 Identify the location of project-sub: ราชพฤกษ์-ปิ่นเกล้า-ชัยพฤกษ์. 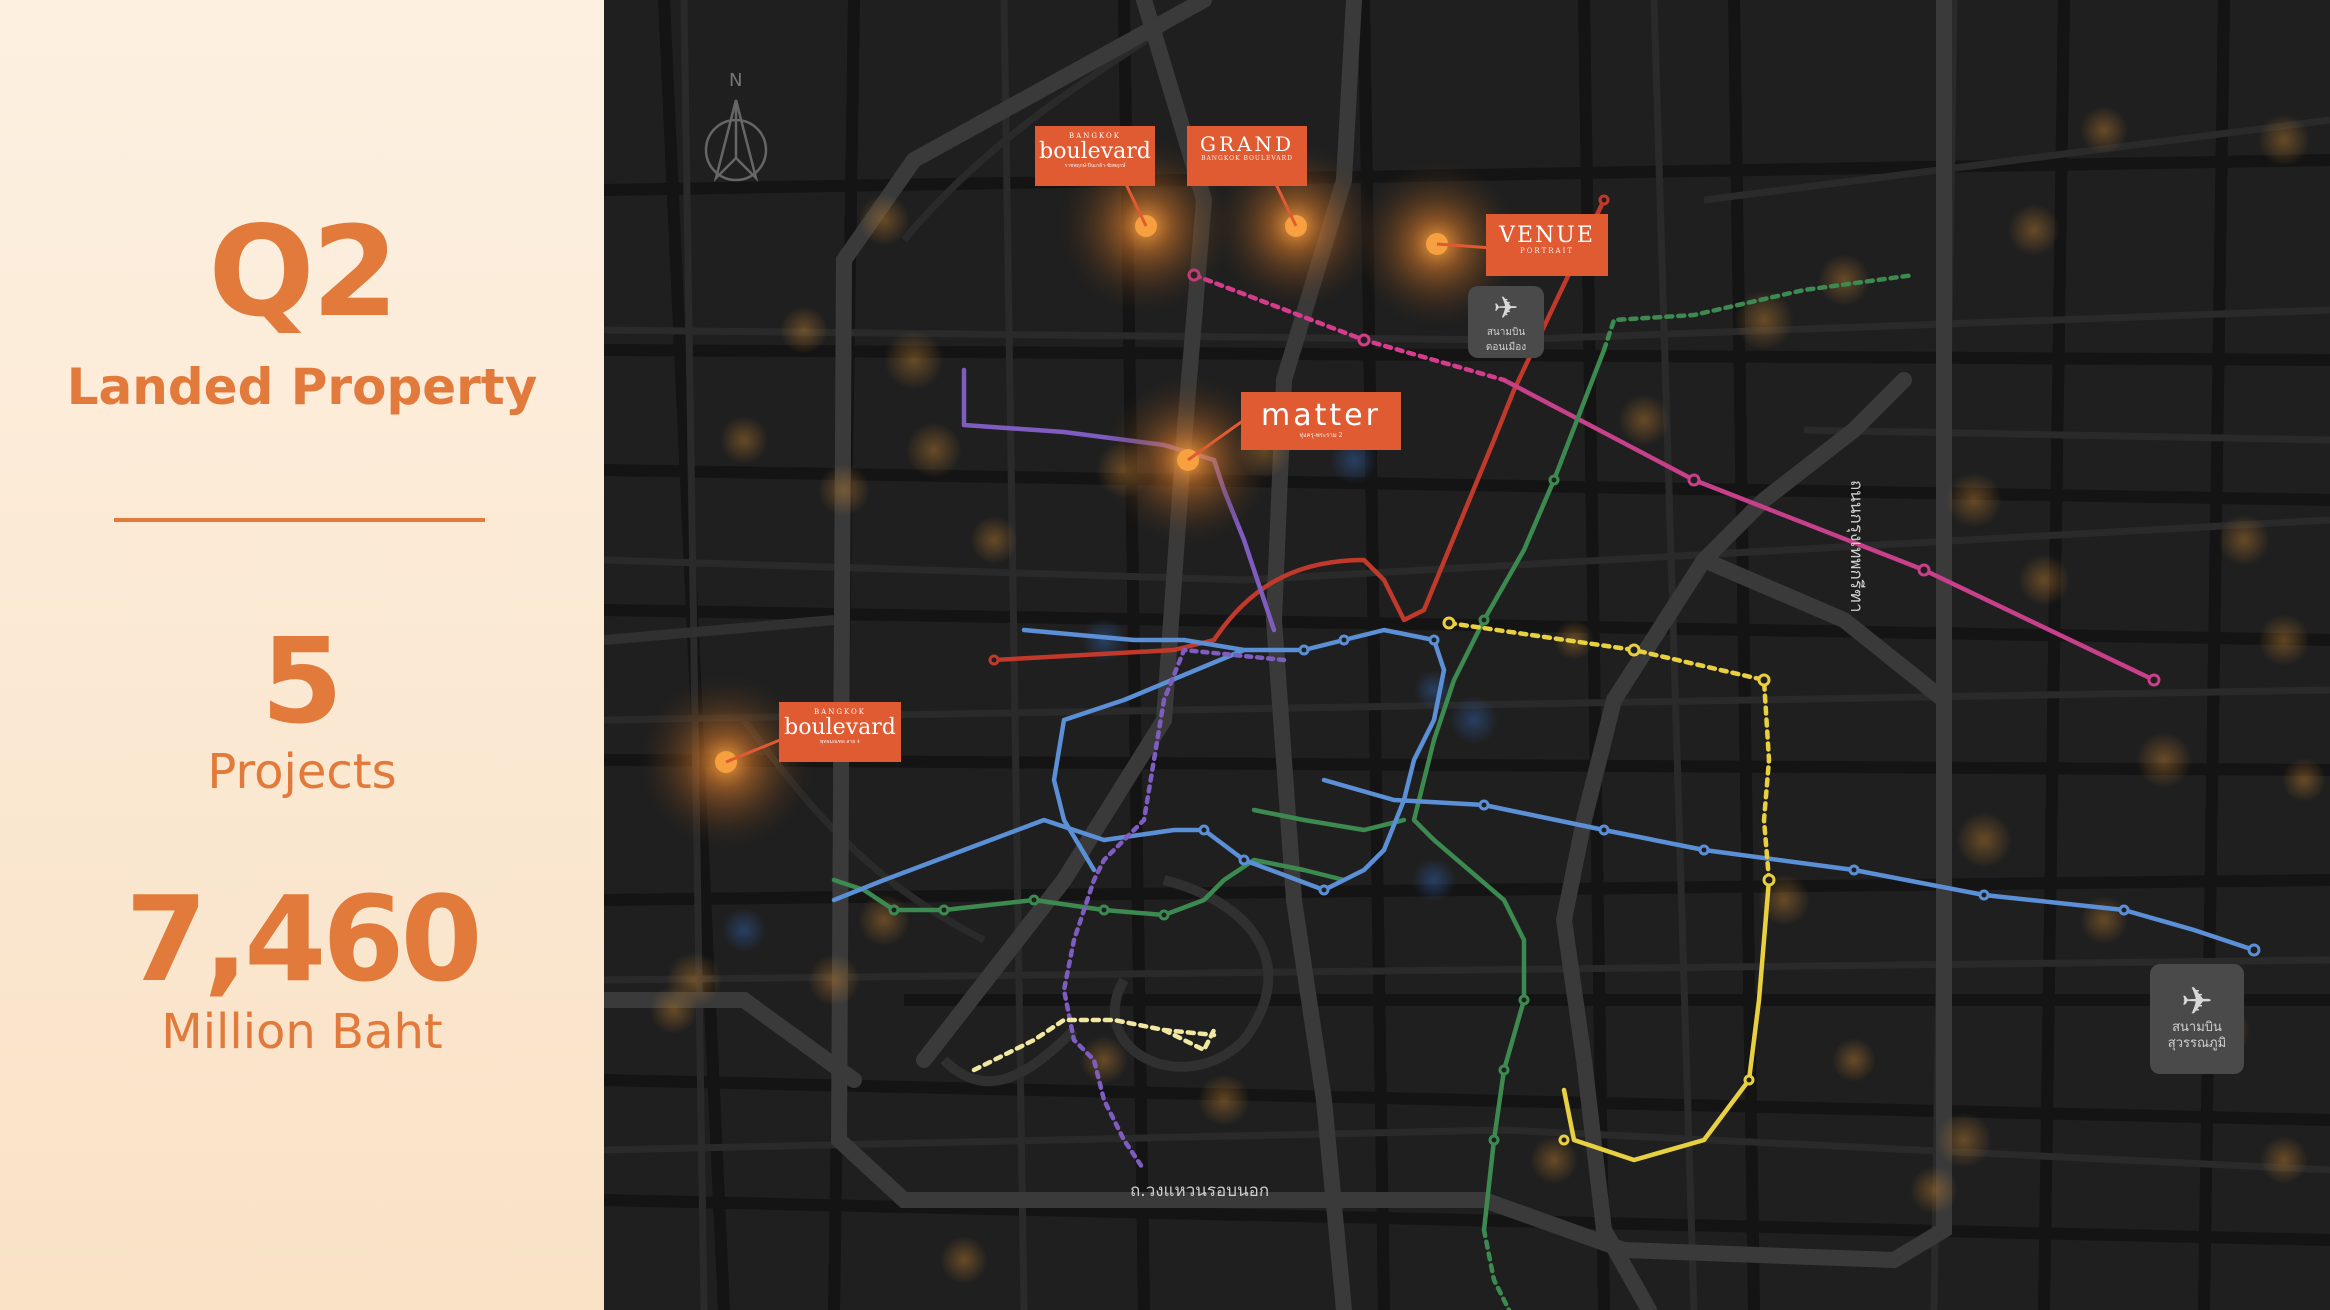
(1095, 166).